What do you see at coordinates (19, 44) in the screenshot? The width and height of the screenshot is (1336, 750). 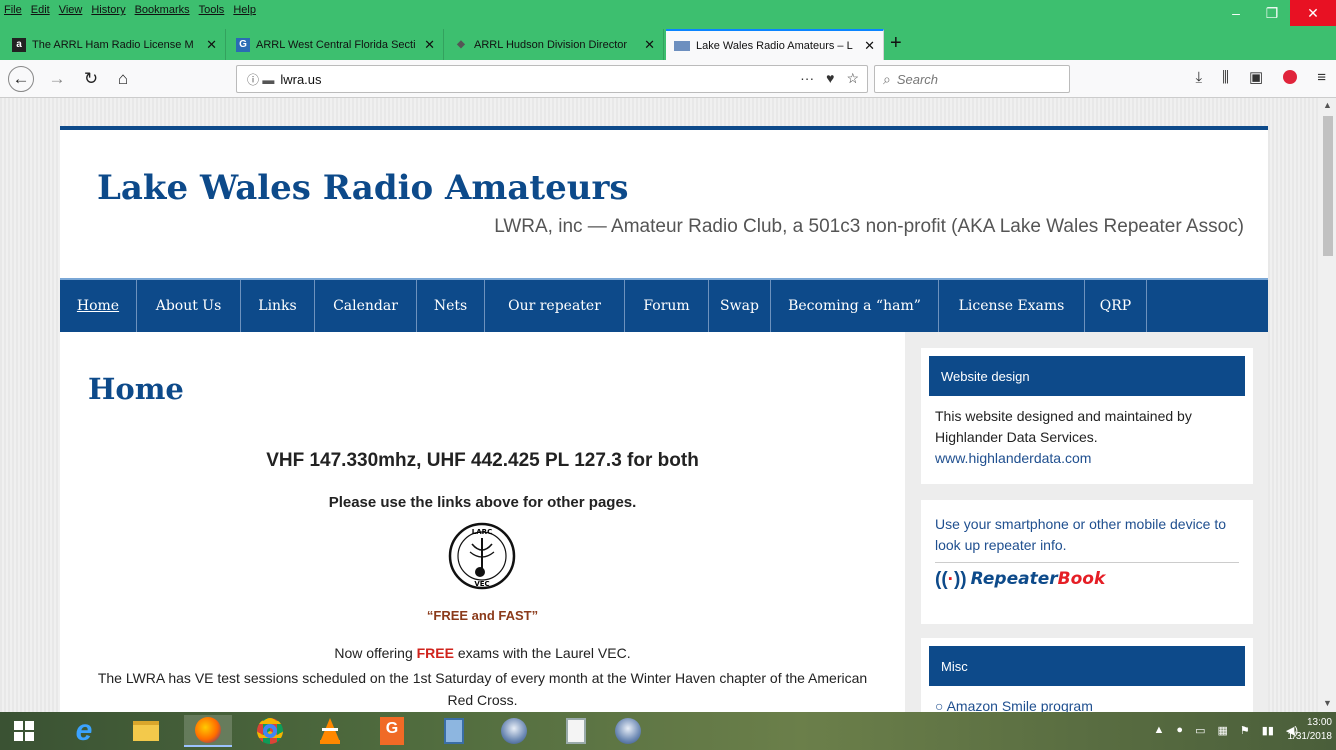 I see `amazon-icon: a` at bounding box center [19, 44].